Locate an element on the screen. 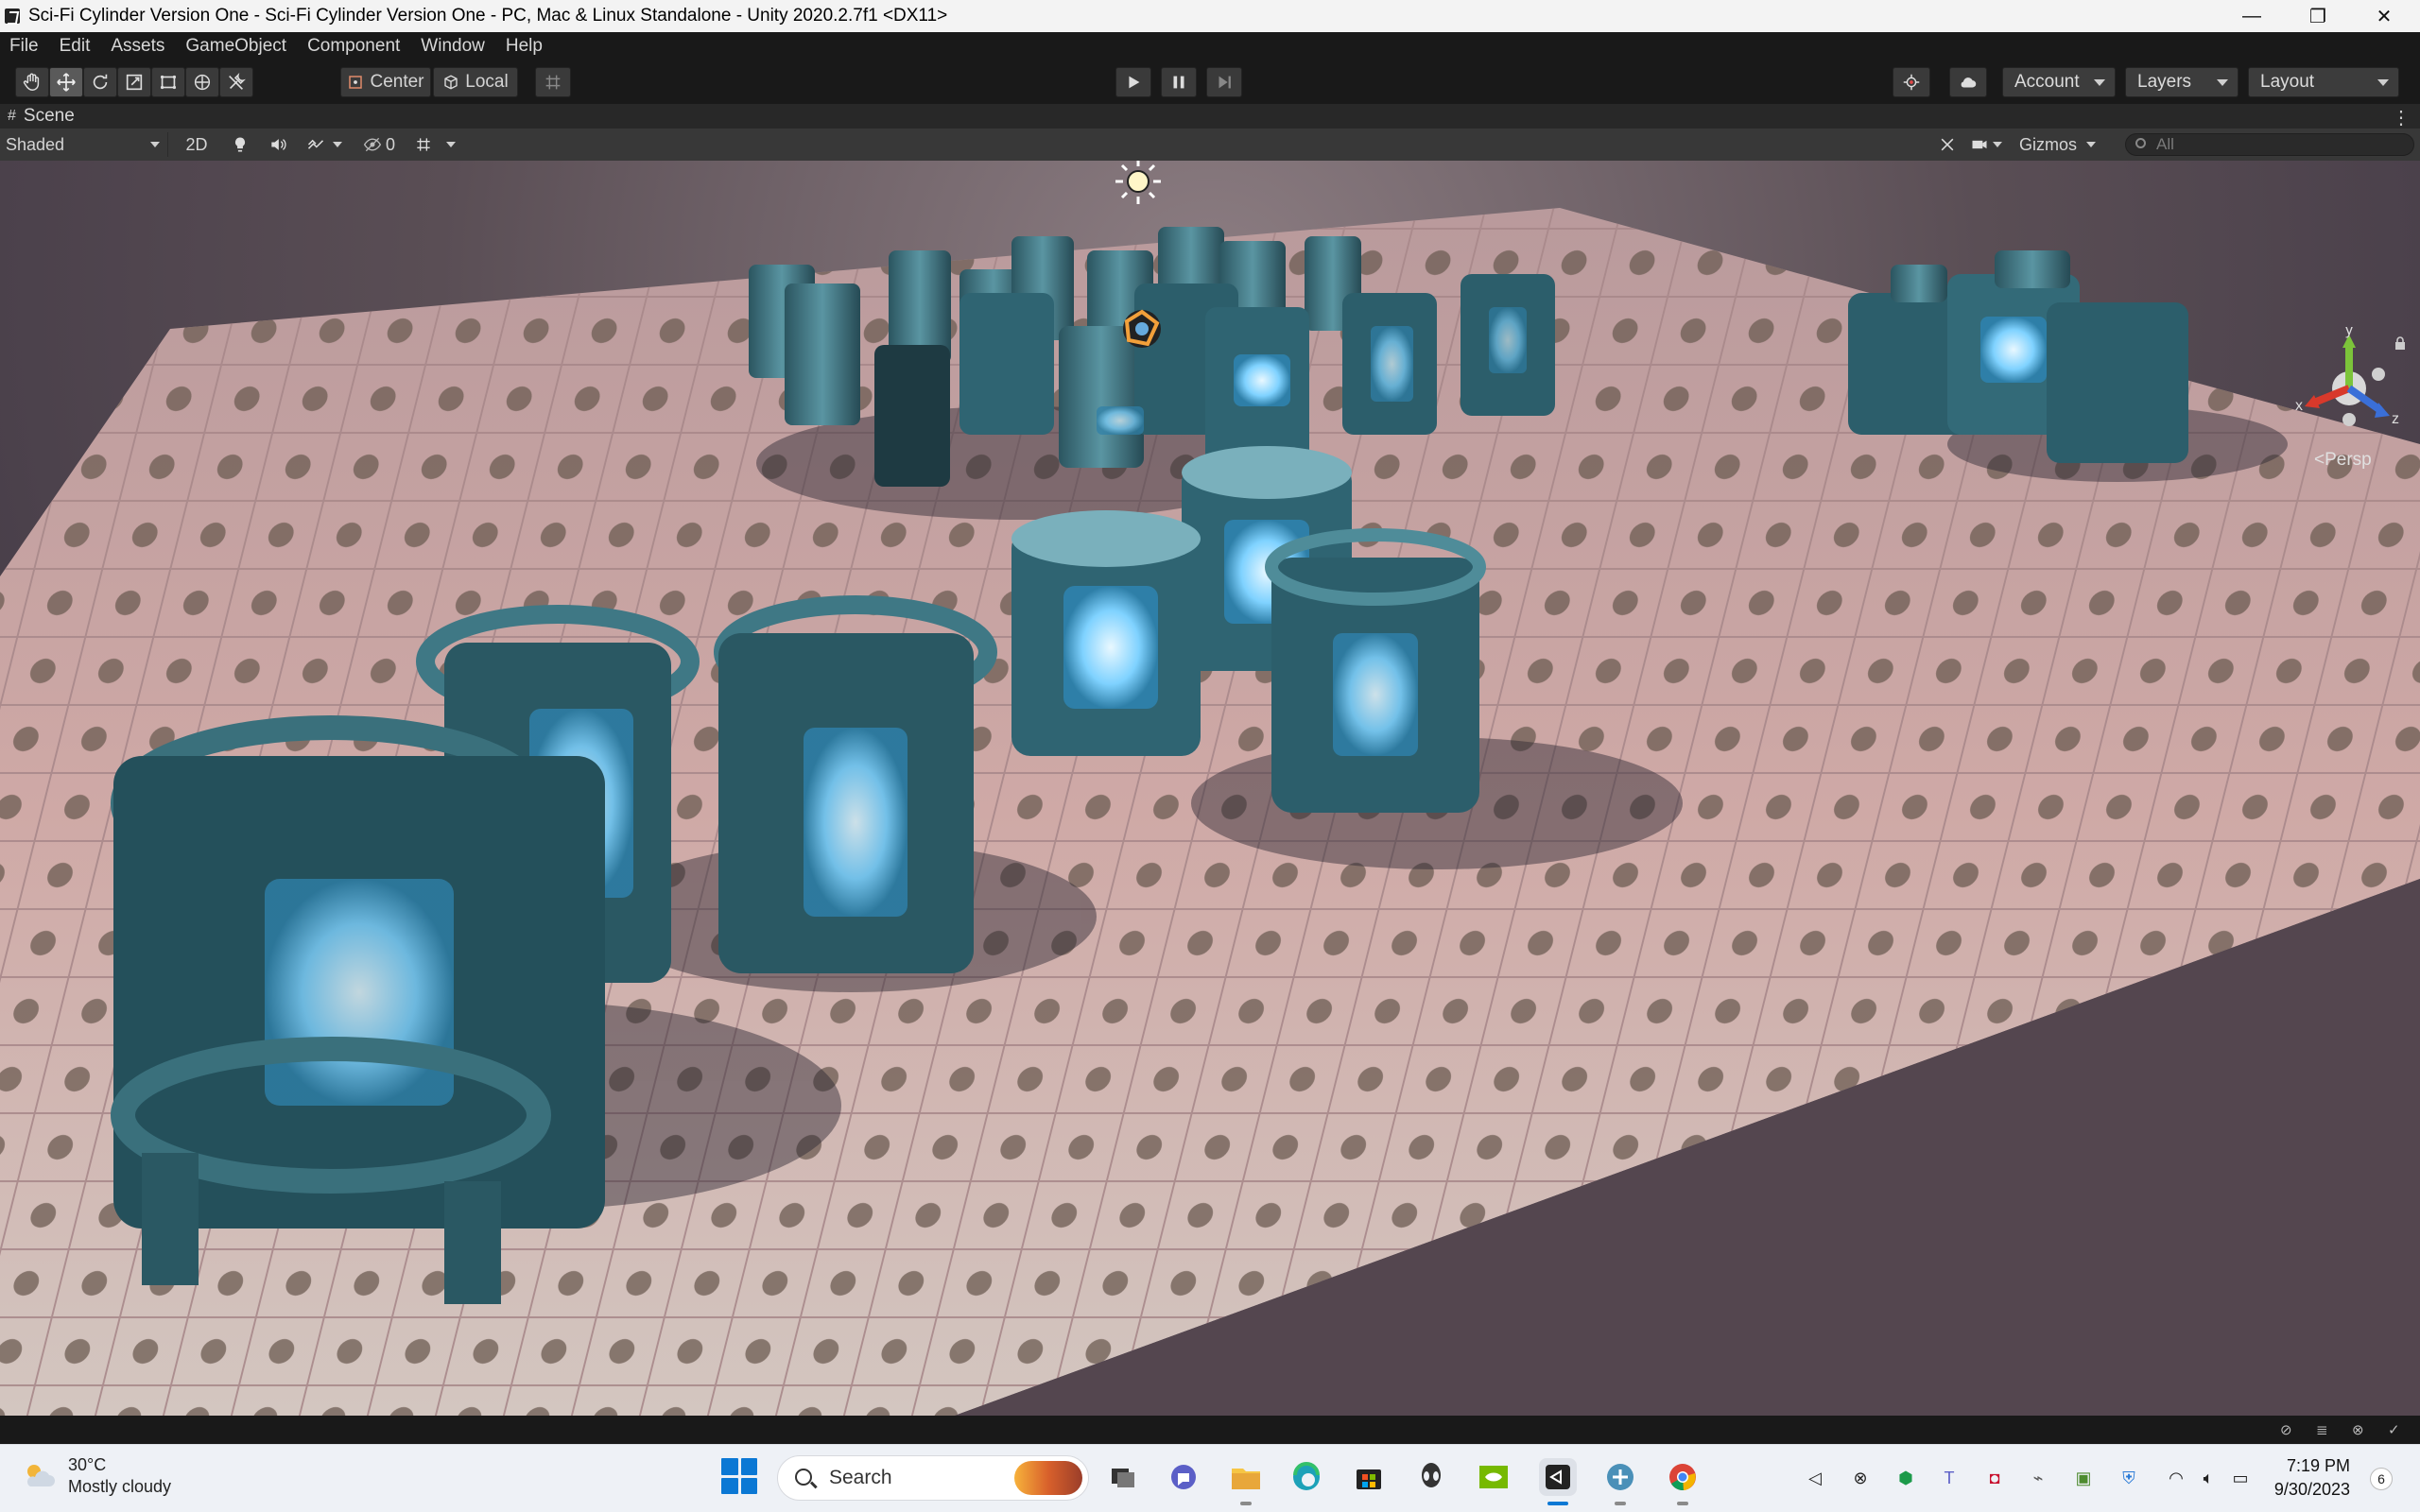  scene-search-input: All is located at coordinates (2269, 144).